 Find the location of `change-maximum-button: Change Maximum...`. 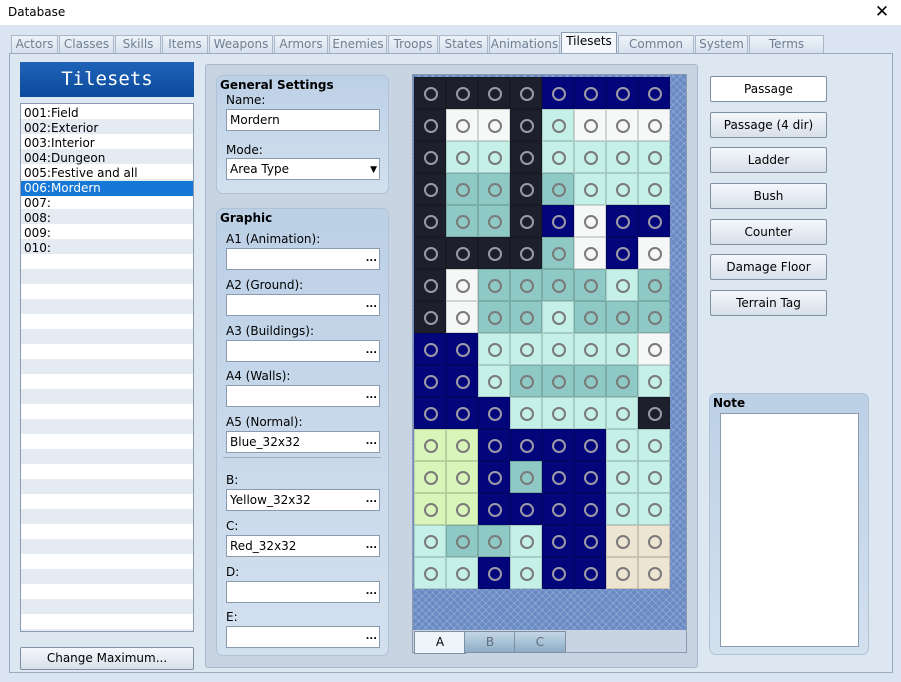

change-maximum-button: Change Maximum... is located at coordinates (107, 658).